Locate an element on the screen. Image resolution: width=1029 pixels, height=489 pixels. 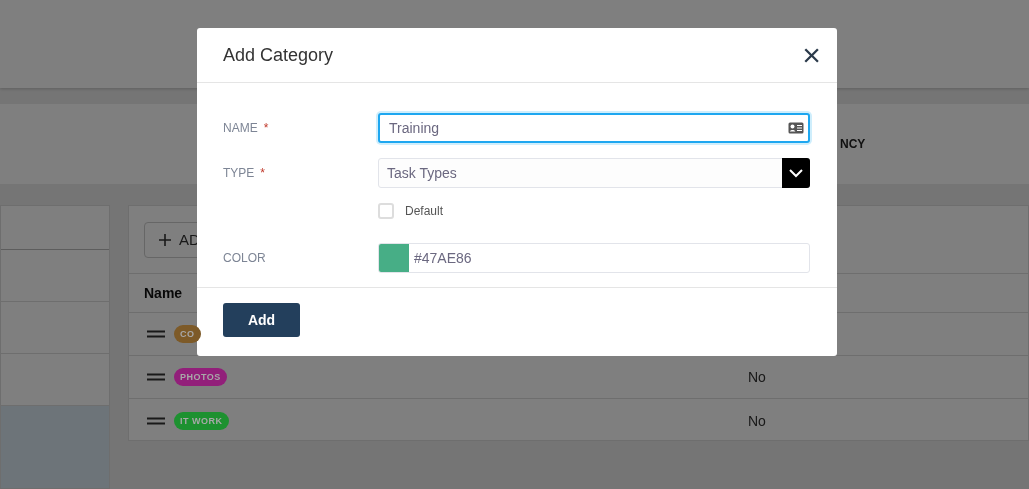
category-tag: CO is located at coordinates (187, 334).